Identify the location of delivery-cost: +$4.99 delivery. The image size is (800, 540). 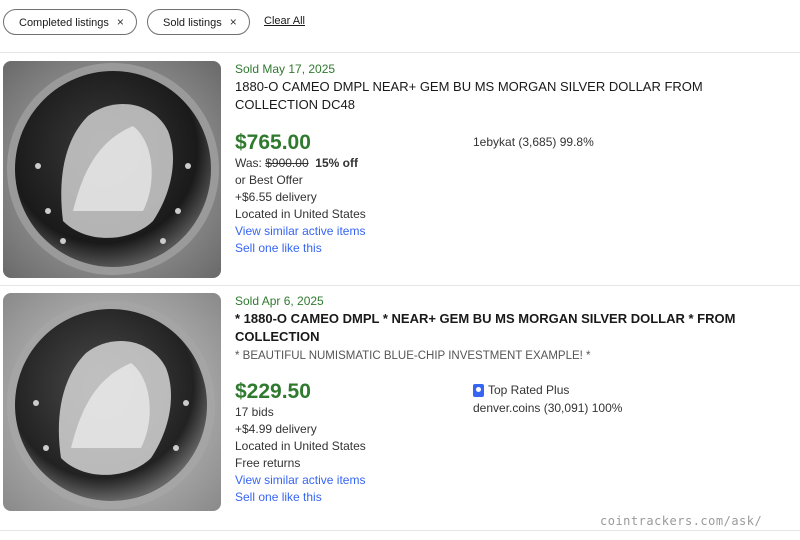
(276, 429).